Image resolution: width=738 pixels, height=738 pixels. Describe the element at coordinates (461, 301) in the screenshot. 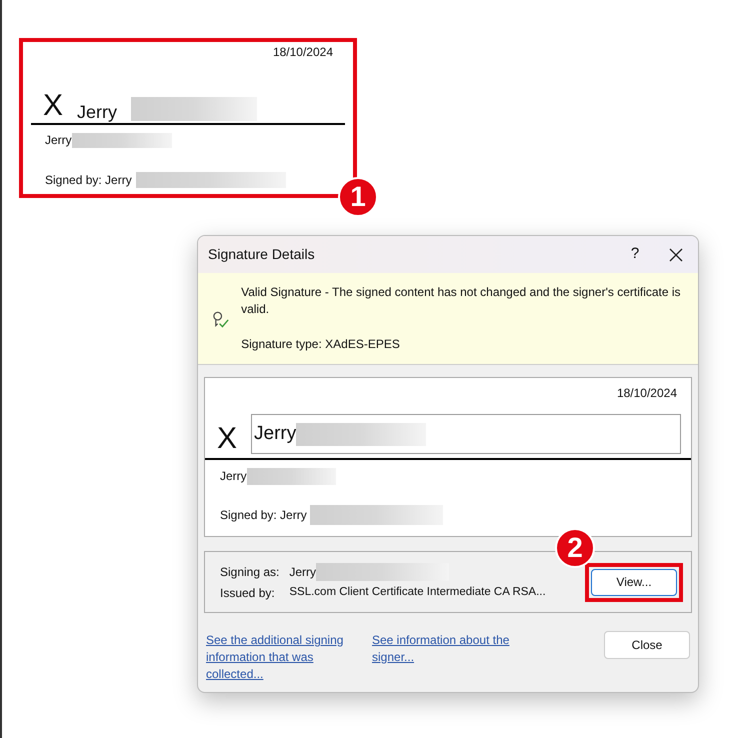

I see `validation-status: Valid Signature - The signed content has not changed and the signer's certificate is valid.` at that location.